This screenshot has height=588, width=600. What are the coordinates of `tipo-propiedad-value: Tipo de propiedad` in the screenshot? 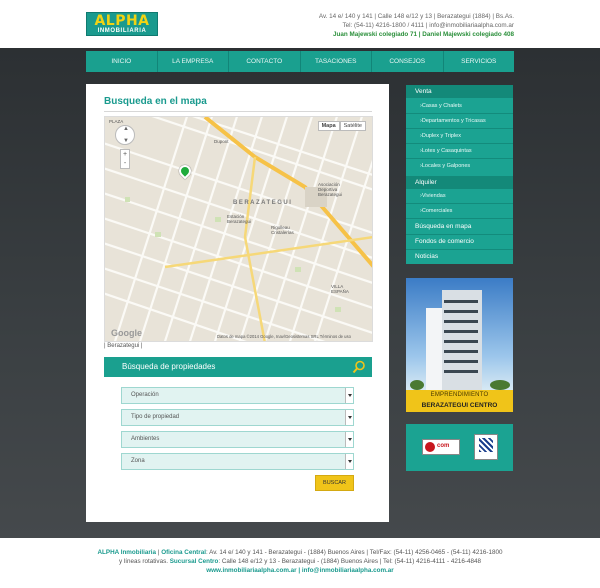 It's located at (155, 417).